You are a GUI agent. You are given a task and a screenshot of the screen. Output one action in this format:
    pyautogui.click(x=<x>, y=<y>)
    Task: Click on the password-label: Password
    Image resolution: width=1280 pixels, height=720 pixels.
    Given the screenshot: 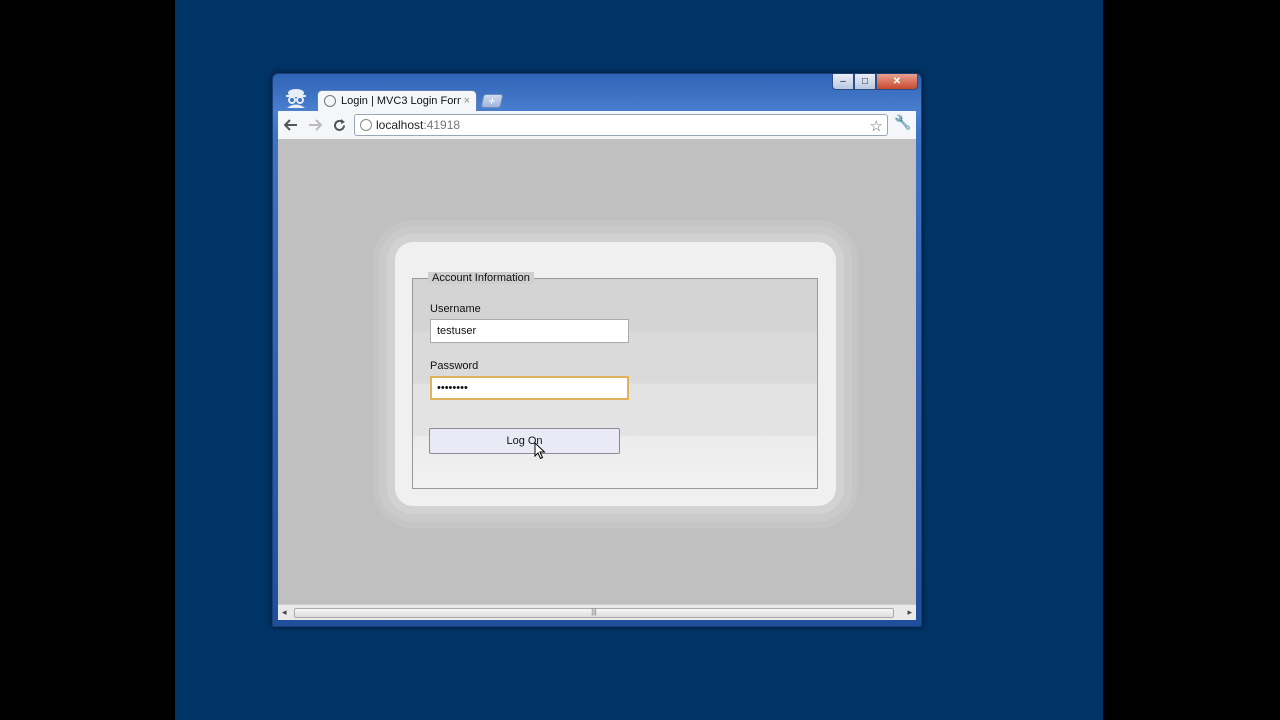 What is the action you would take?
    pyautogui.click(x=454, y=366)
    